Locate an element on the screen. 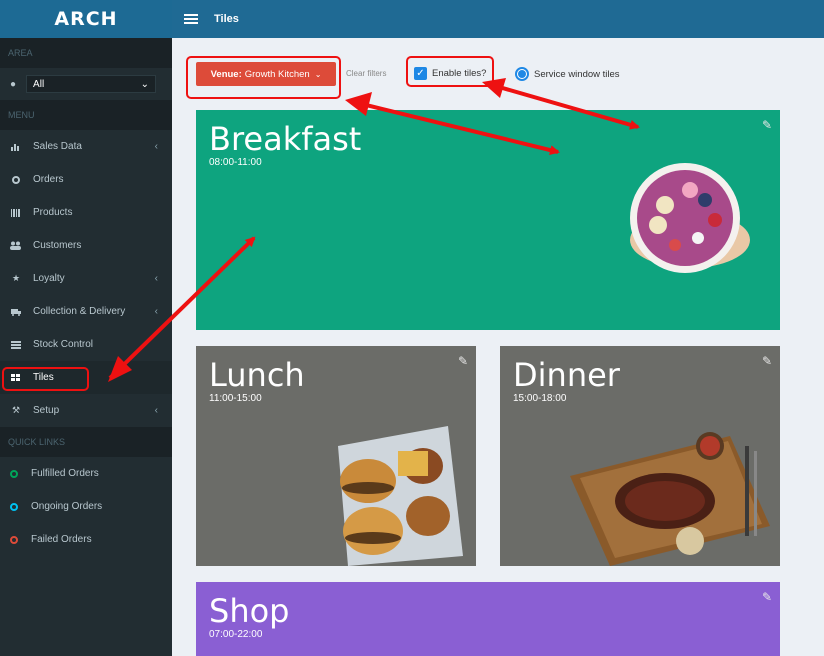 The width and height of the screenshot is (824, 656). tile-shop: Shop 07:00-22:00 ✎ is located at coordinates (488, 619).